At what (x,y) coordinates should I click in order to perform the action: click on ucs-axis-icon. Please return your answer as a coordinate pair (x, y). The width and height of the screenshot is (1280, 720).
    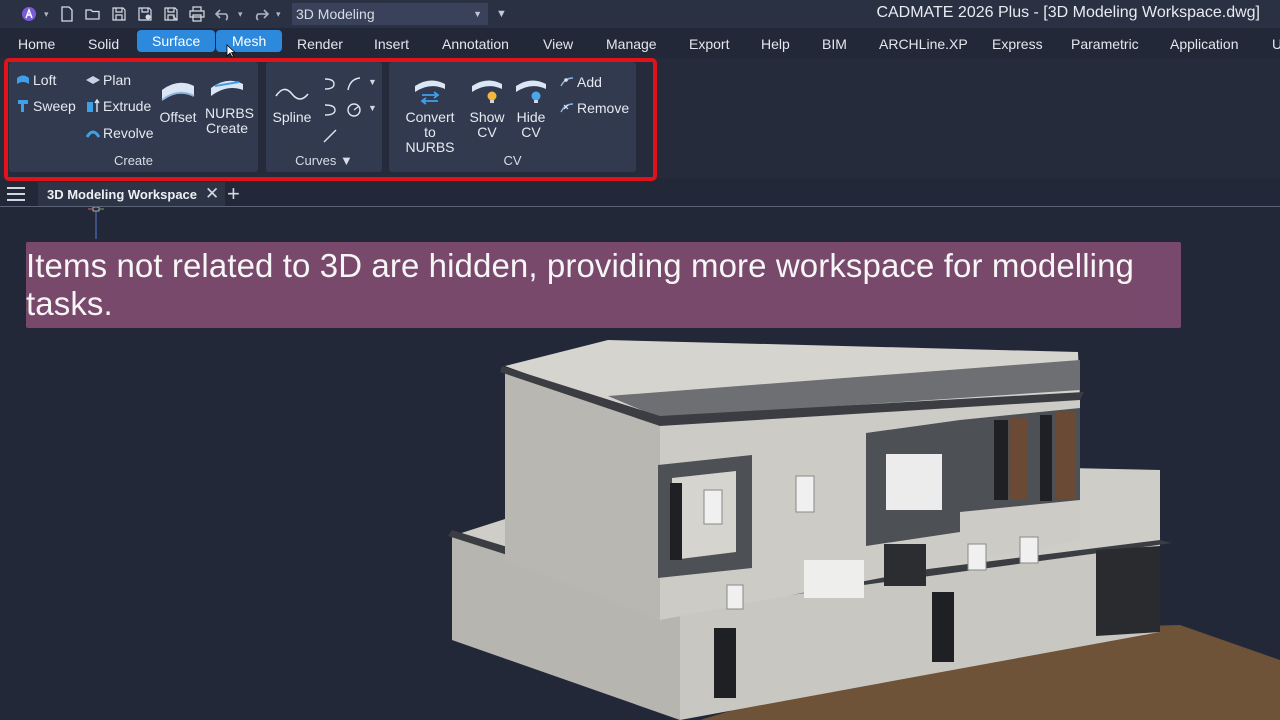
    Looking at the image, I should click on (96, 223).